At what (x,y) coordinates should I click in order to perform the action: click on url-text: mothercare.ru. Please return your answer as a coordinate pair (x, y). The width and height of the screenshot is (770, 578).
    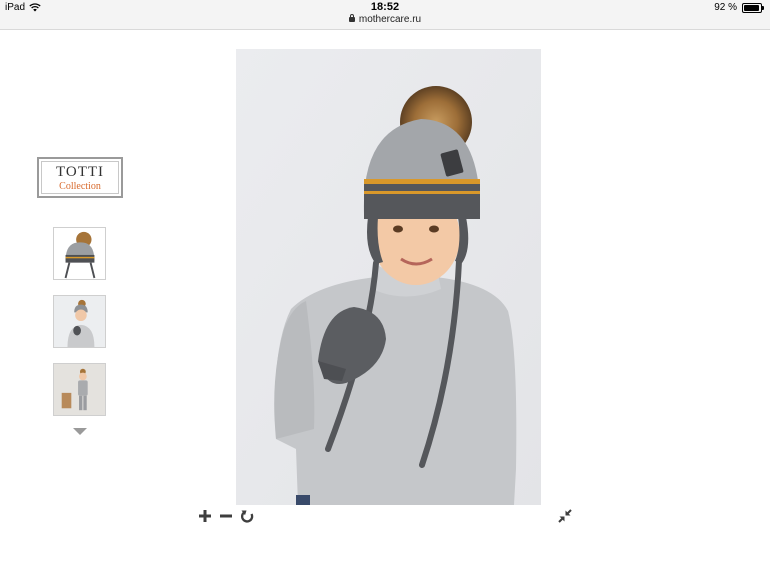
    Looking at the image, I should click on (390, 19).